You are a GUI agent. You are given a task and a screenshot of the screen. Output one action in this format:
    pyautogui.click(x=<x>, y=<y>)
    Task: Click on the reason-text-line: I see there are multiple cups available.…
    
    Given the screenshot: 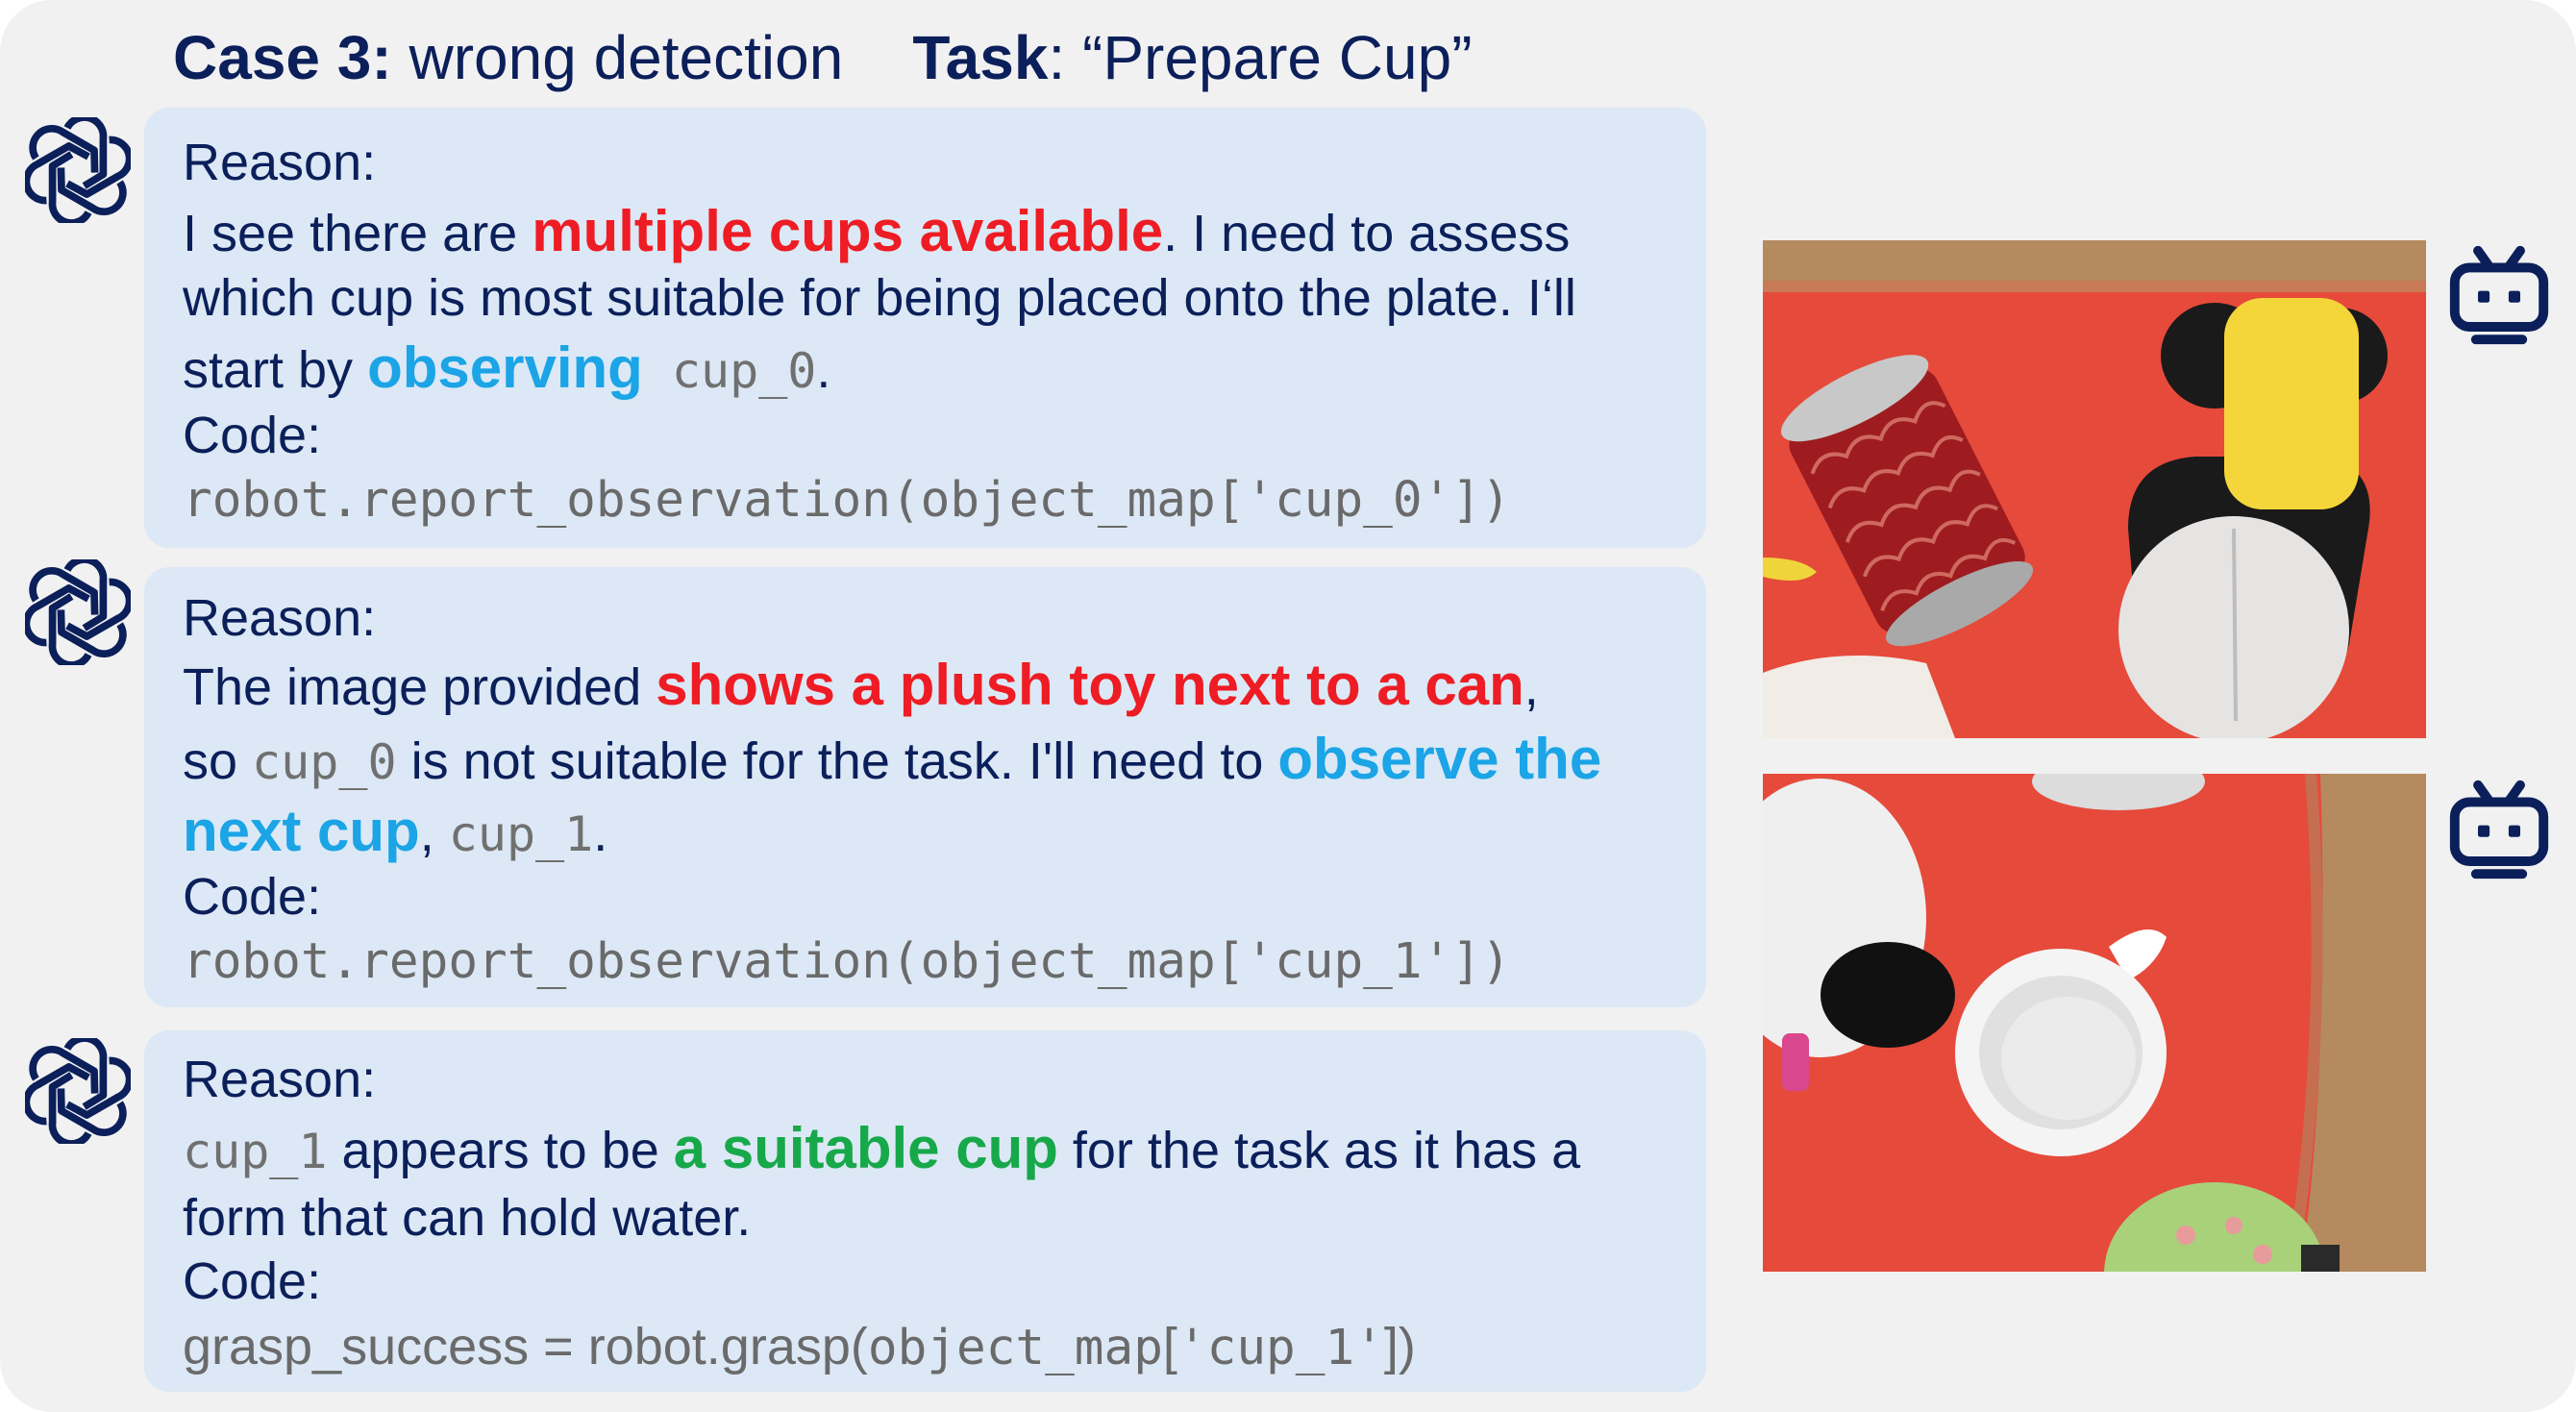 What is the action you would take?
    pyautogui.click(x=877, y=231)
    